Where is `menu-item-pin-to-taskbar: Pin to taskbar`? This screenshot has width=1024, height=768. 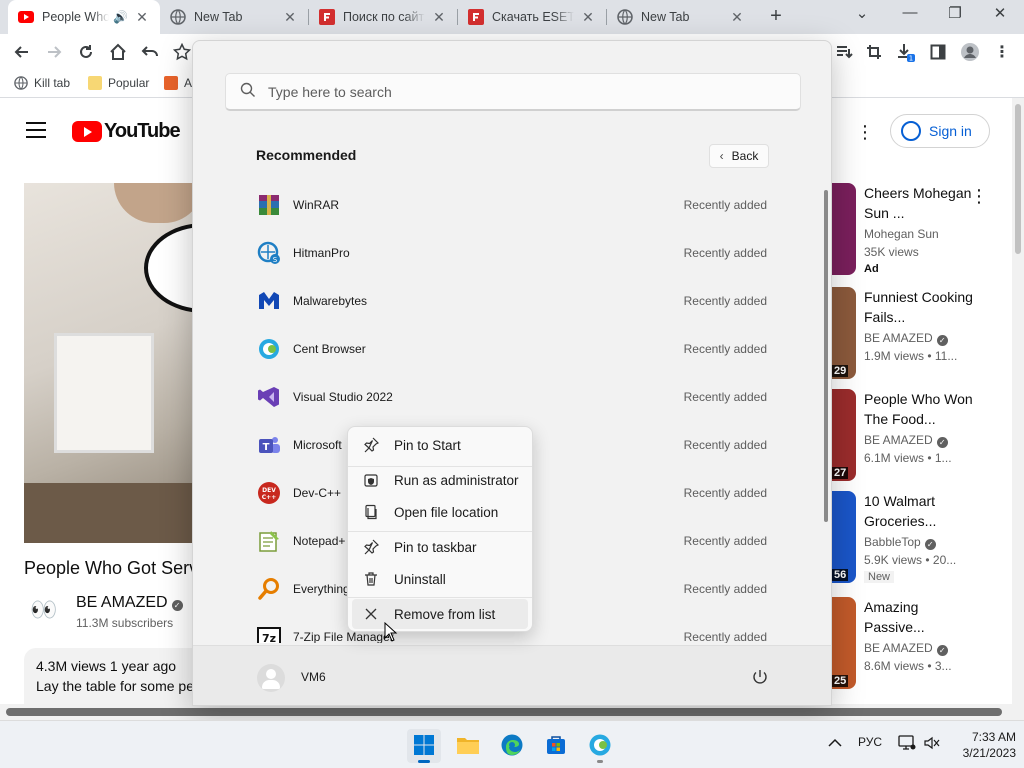
menu-item-pin-to-taskbar: Pin to taskbar is located at coordinates (440, 547).